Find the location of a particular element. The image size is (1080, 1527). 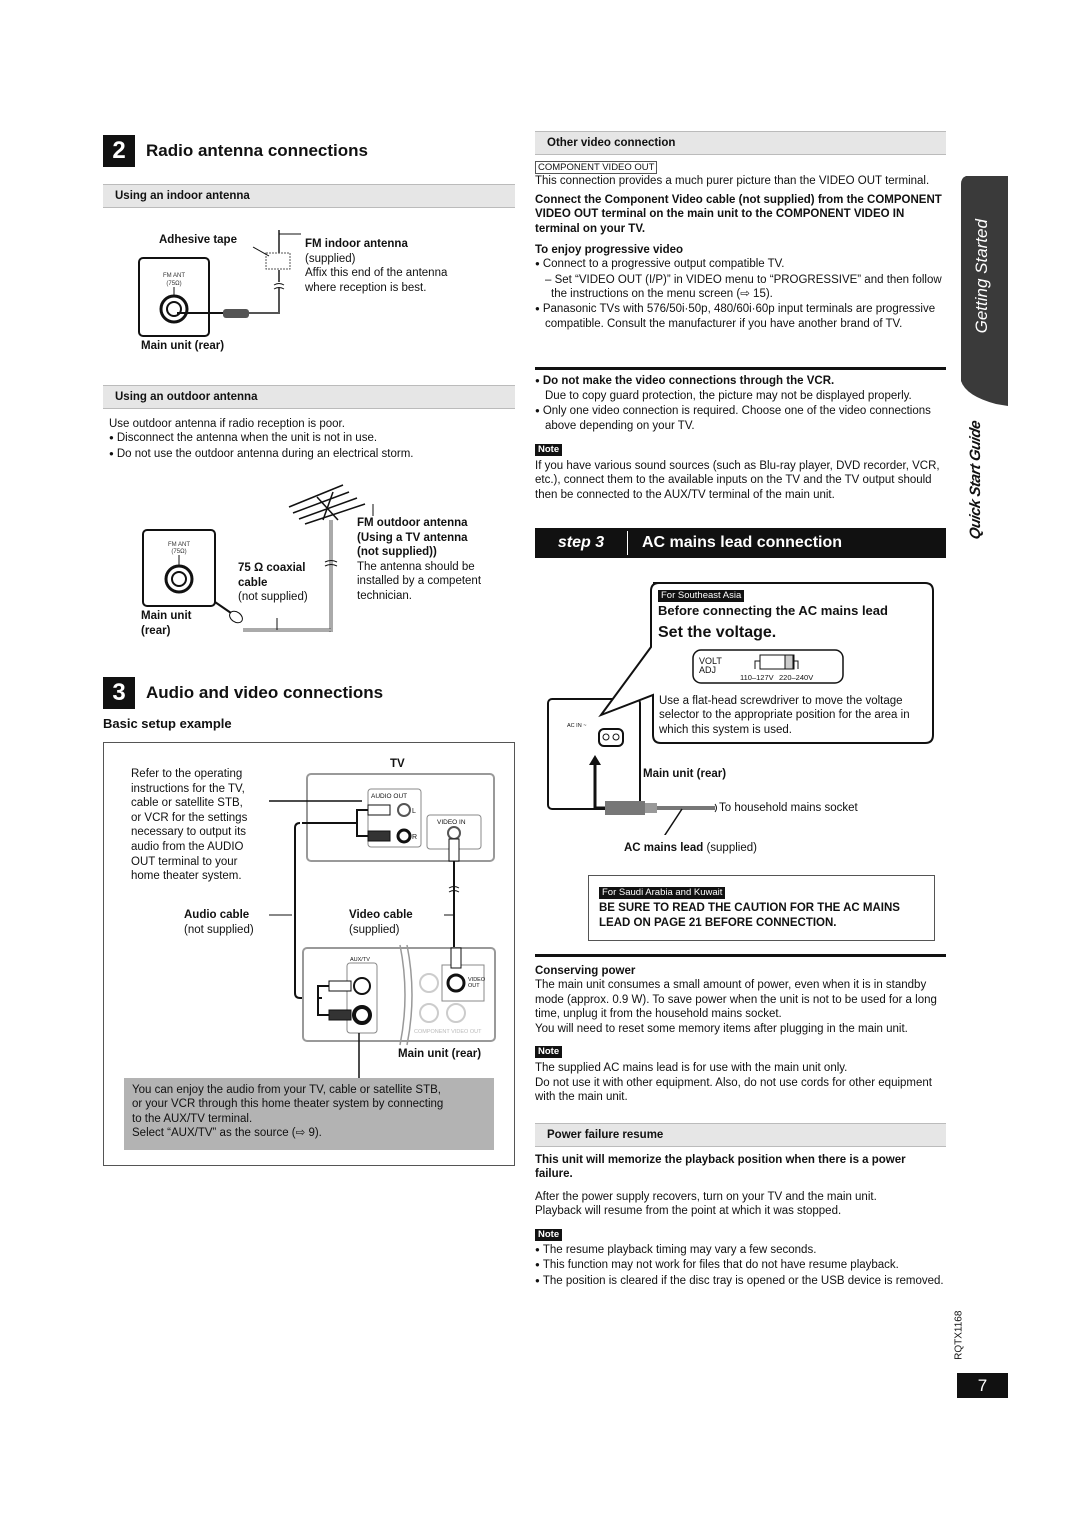

section-av-heading: 3 Audio and video connections is located at coordinates (243, 693).